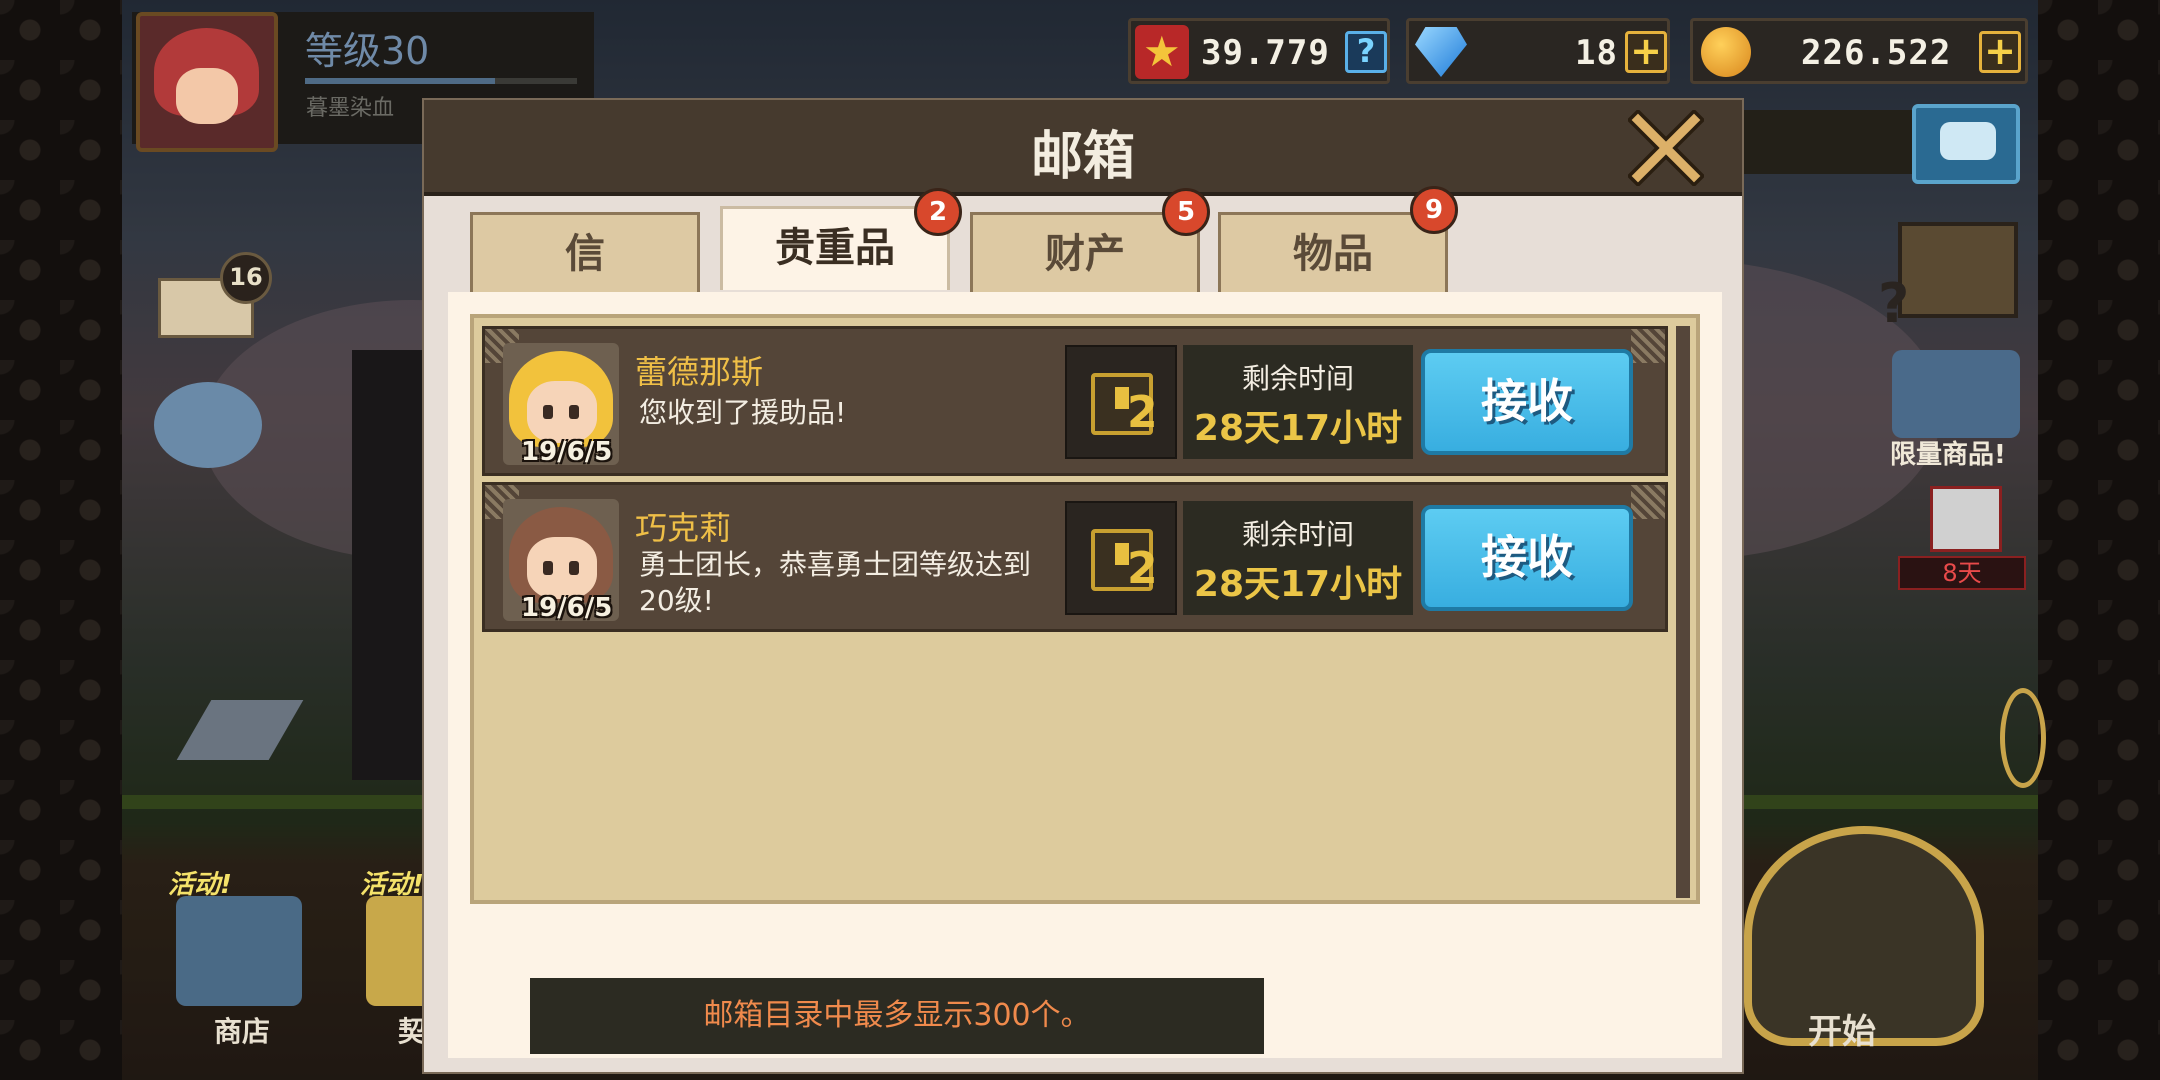 The image size is (2160, 1080). I want to click on gem-value: 18, so click(1596, 53).